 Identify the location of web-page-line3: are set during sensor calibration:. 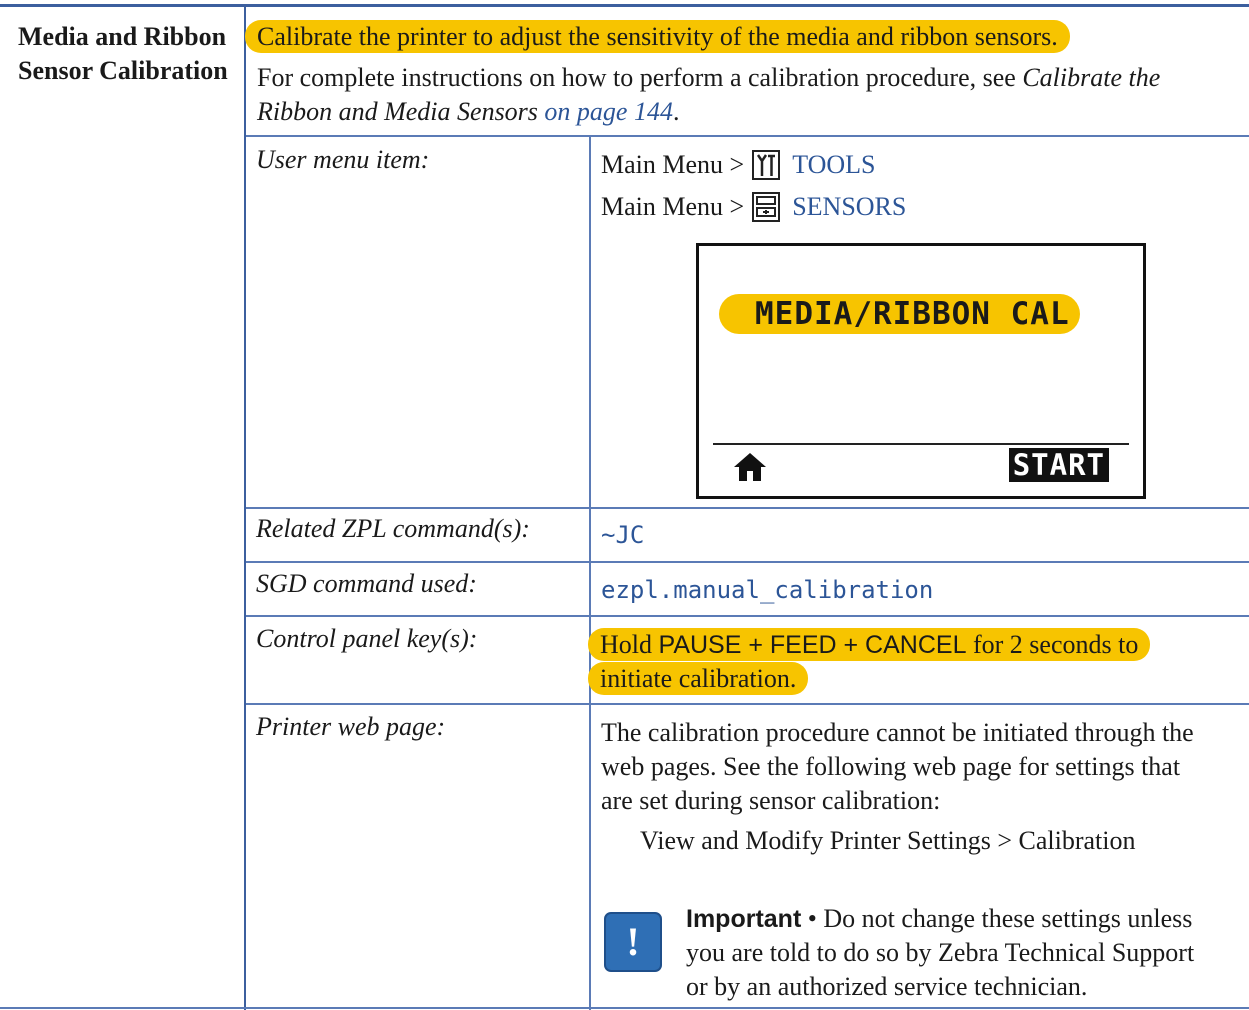
(771, 800).